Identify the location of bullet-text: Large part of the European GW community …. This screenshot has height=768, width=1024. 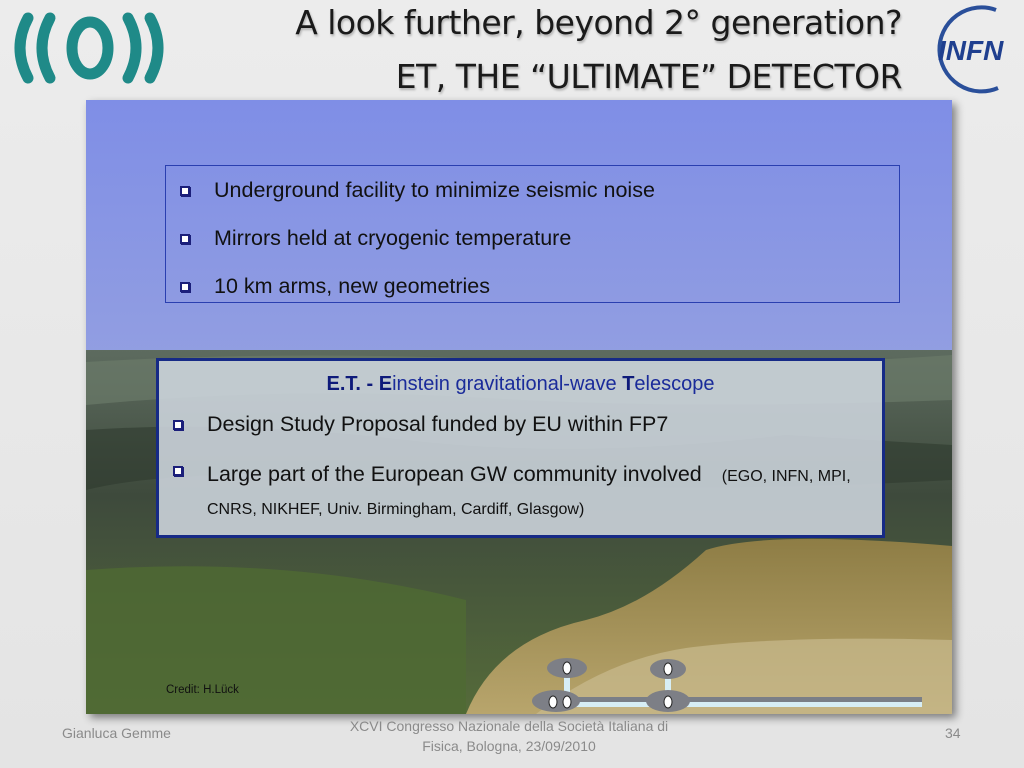
(454, 473).